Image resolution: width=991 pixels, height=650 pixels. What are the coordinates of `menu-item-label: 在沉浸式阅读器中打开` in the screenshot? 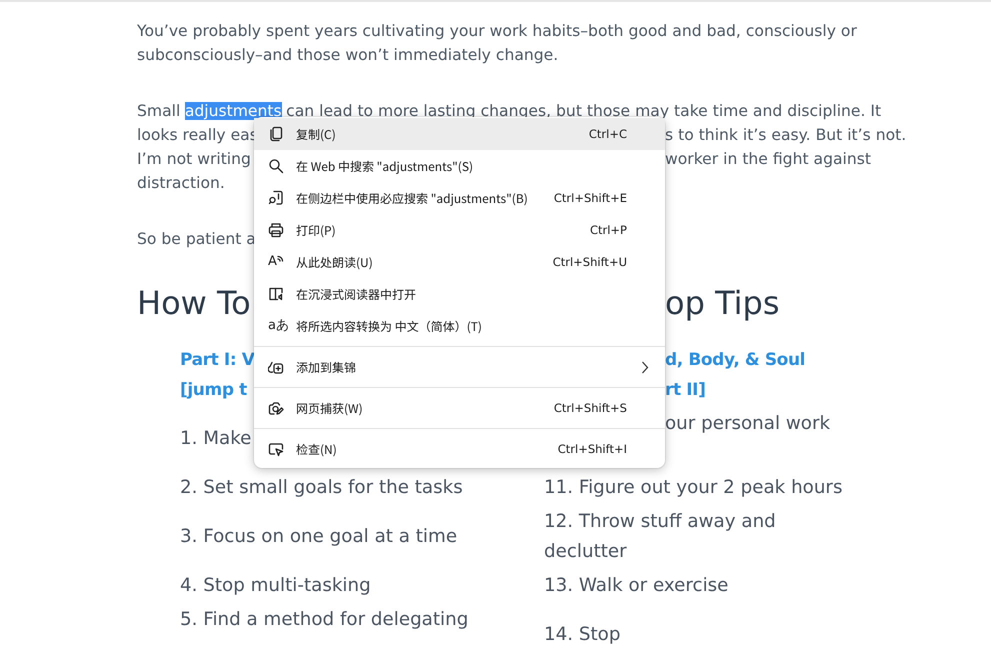 It's located at (357, 294).